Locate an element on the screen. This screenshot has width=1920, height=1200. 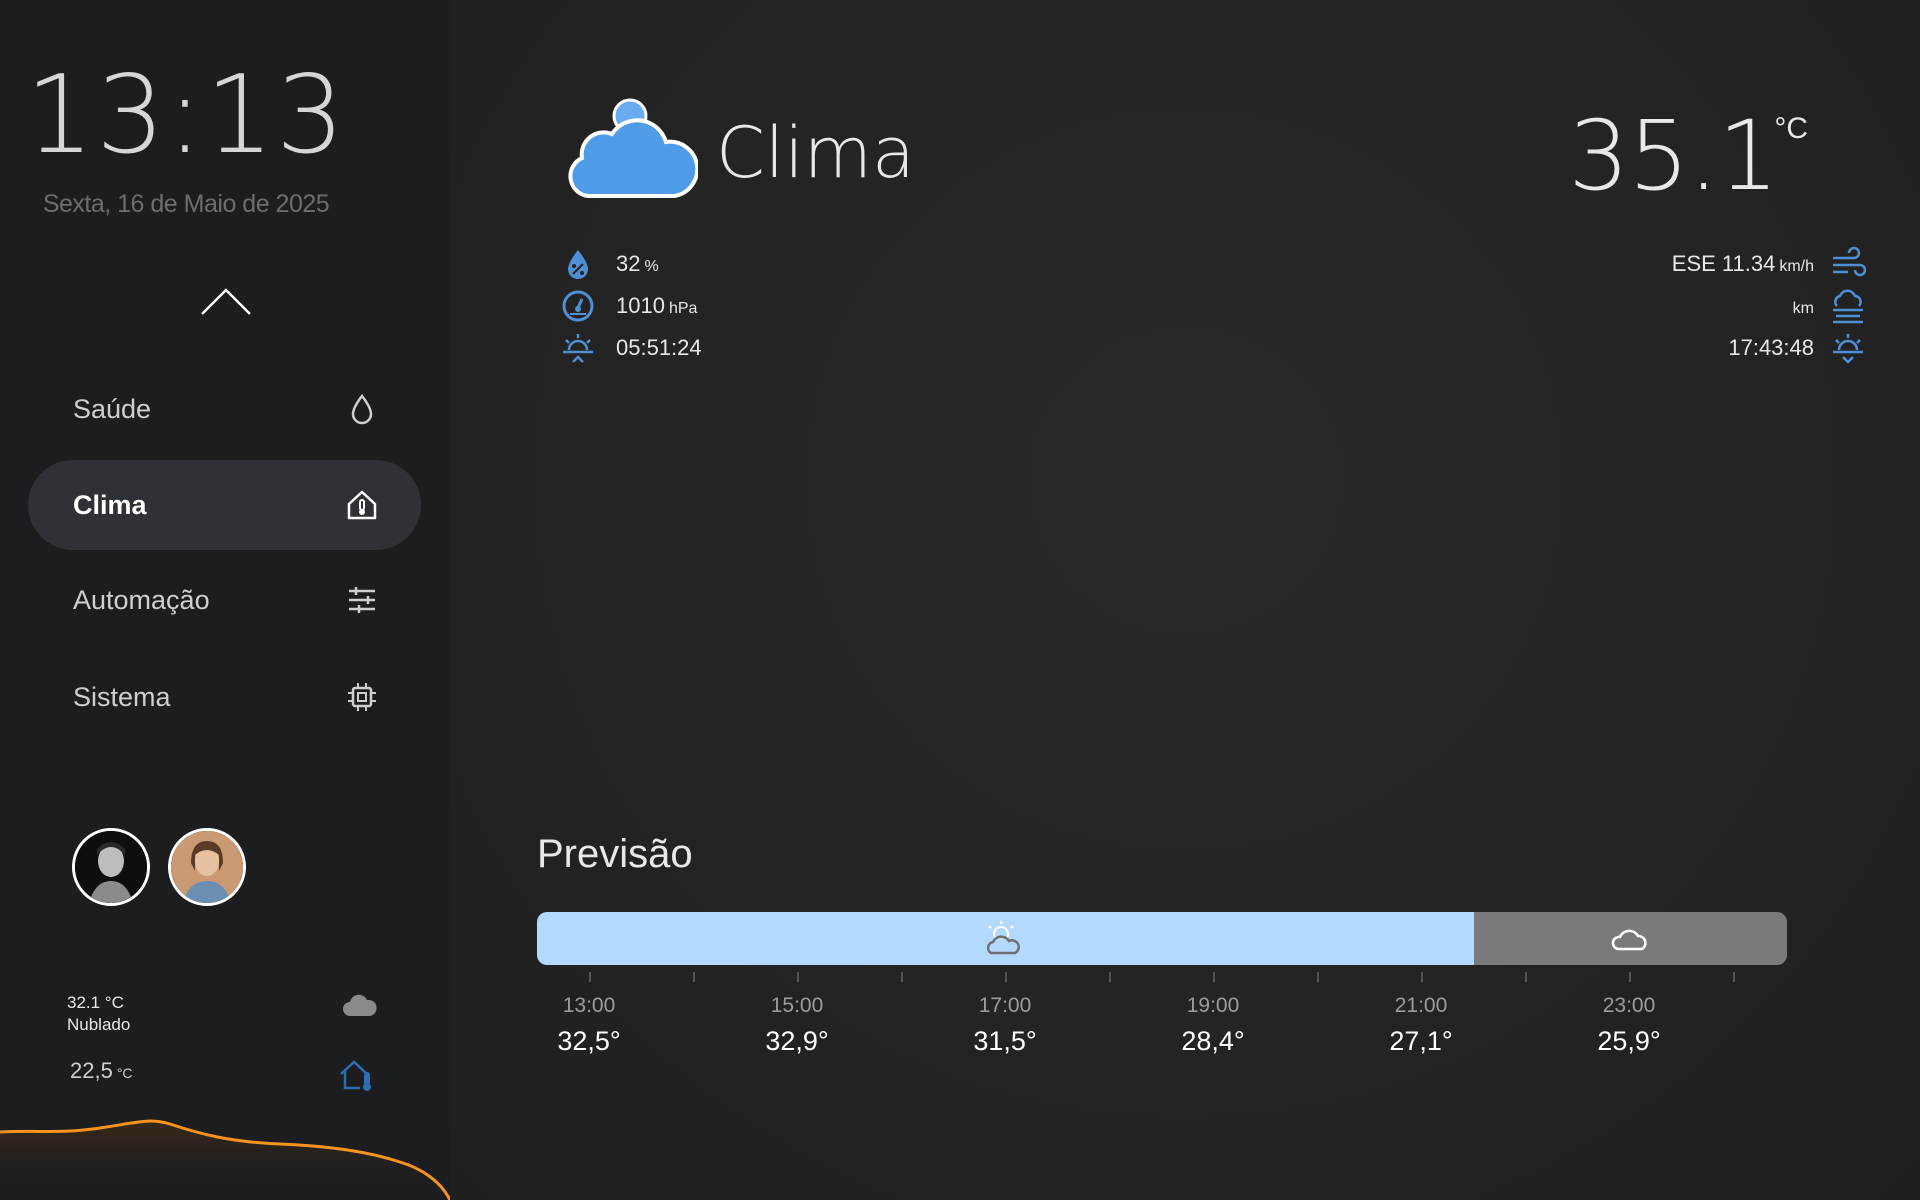
wind-stat: ESE 11.34 km/h is located at coordinates (1769, 264).